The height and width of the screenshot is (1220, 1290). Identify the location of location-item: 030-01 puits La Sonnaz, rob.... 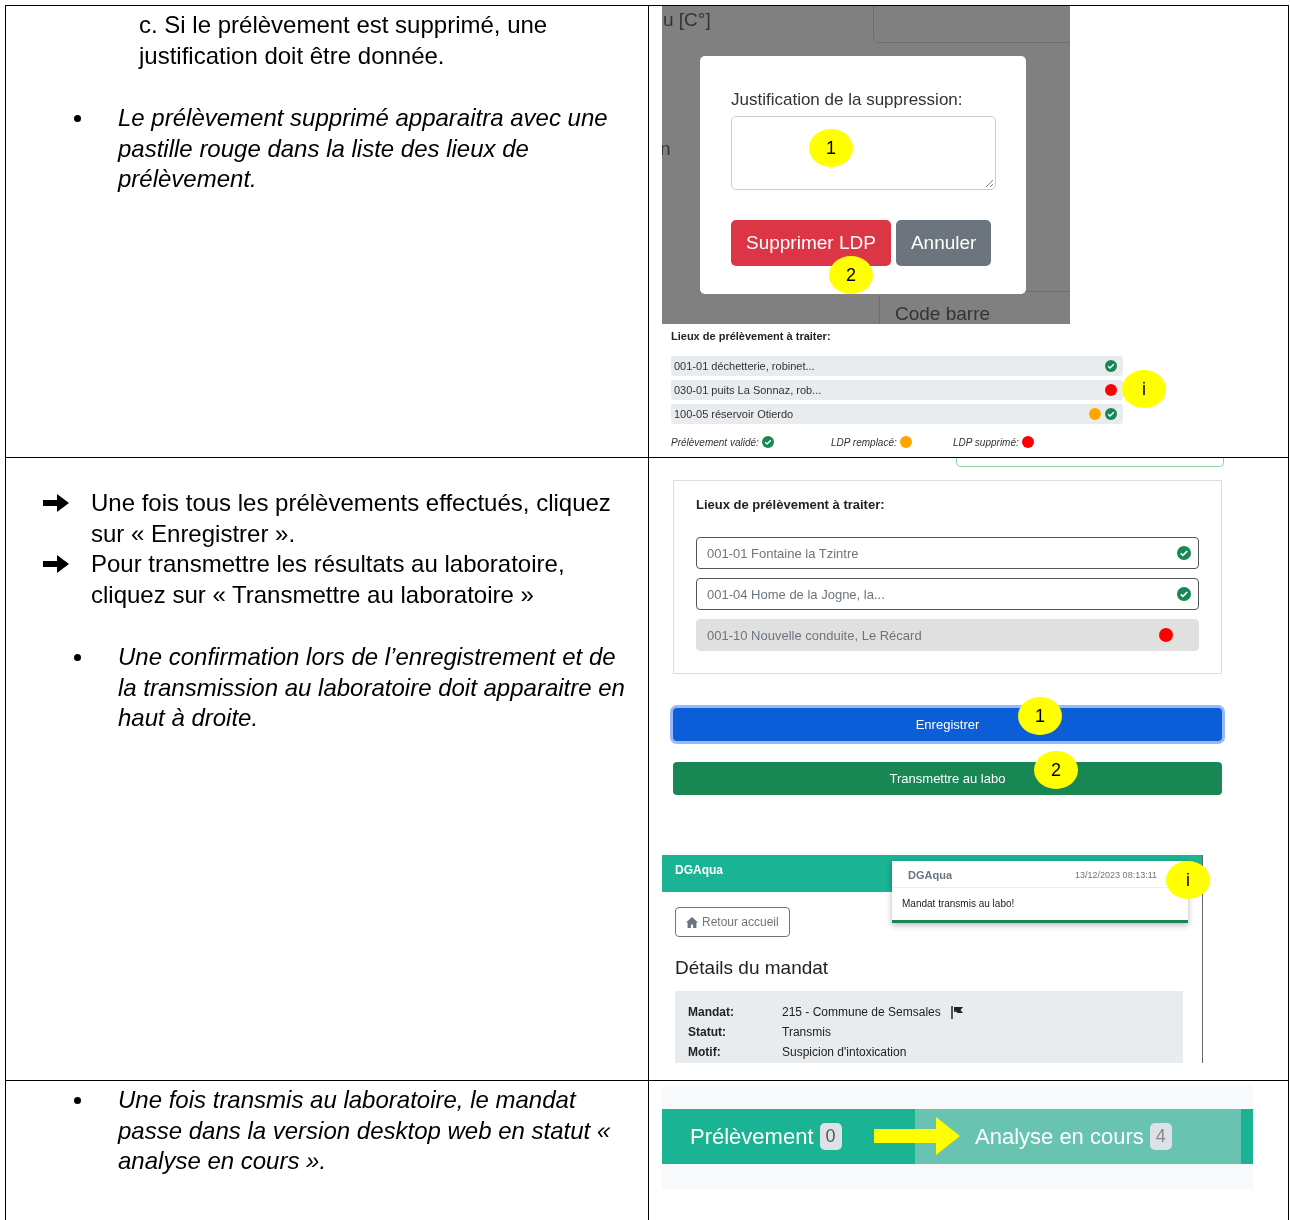
(897, 390).